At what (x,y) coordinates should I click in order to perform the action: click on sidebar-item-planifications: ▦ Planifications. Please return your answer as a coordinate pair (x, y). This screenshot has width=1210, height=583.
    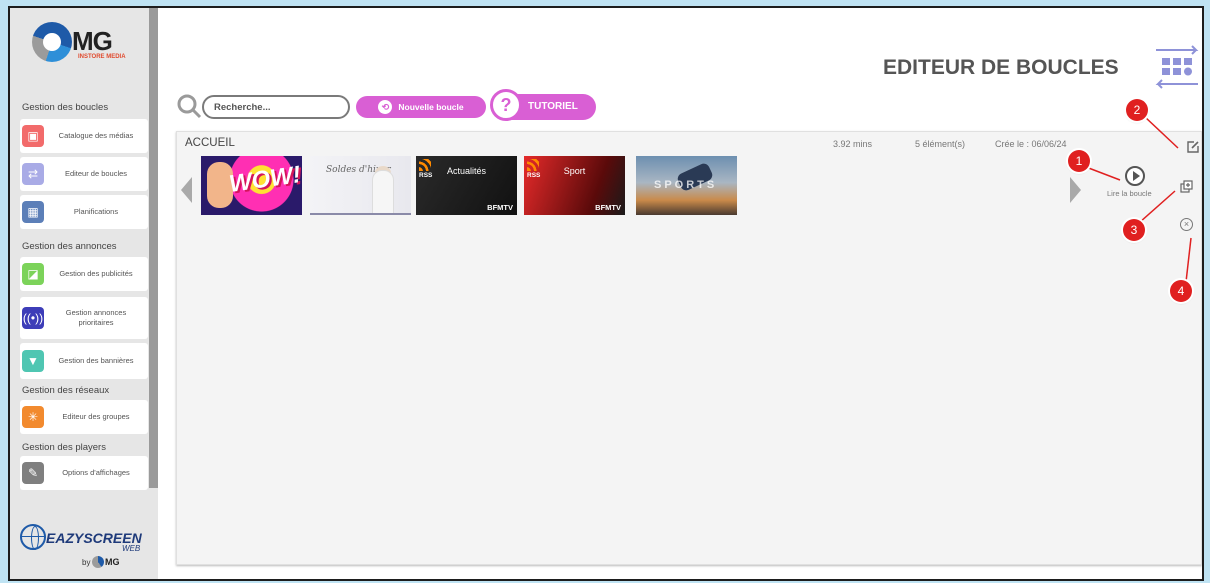
    Looking at the image, I should click on (84, 212).